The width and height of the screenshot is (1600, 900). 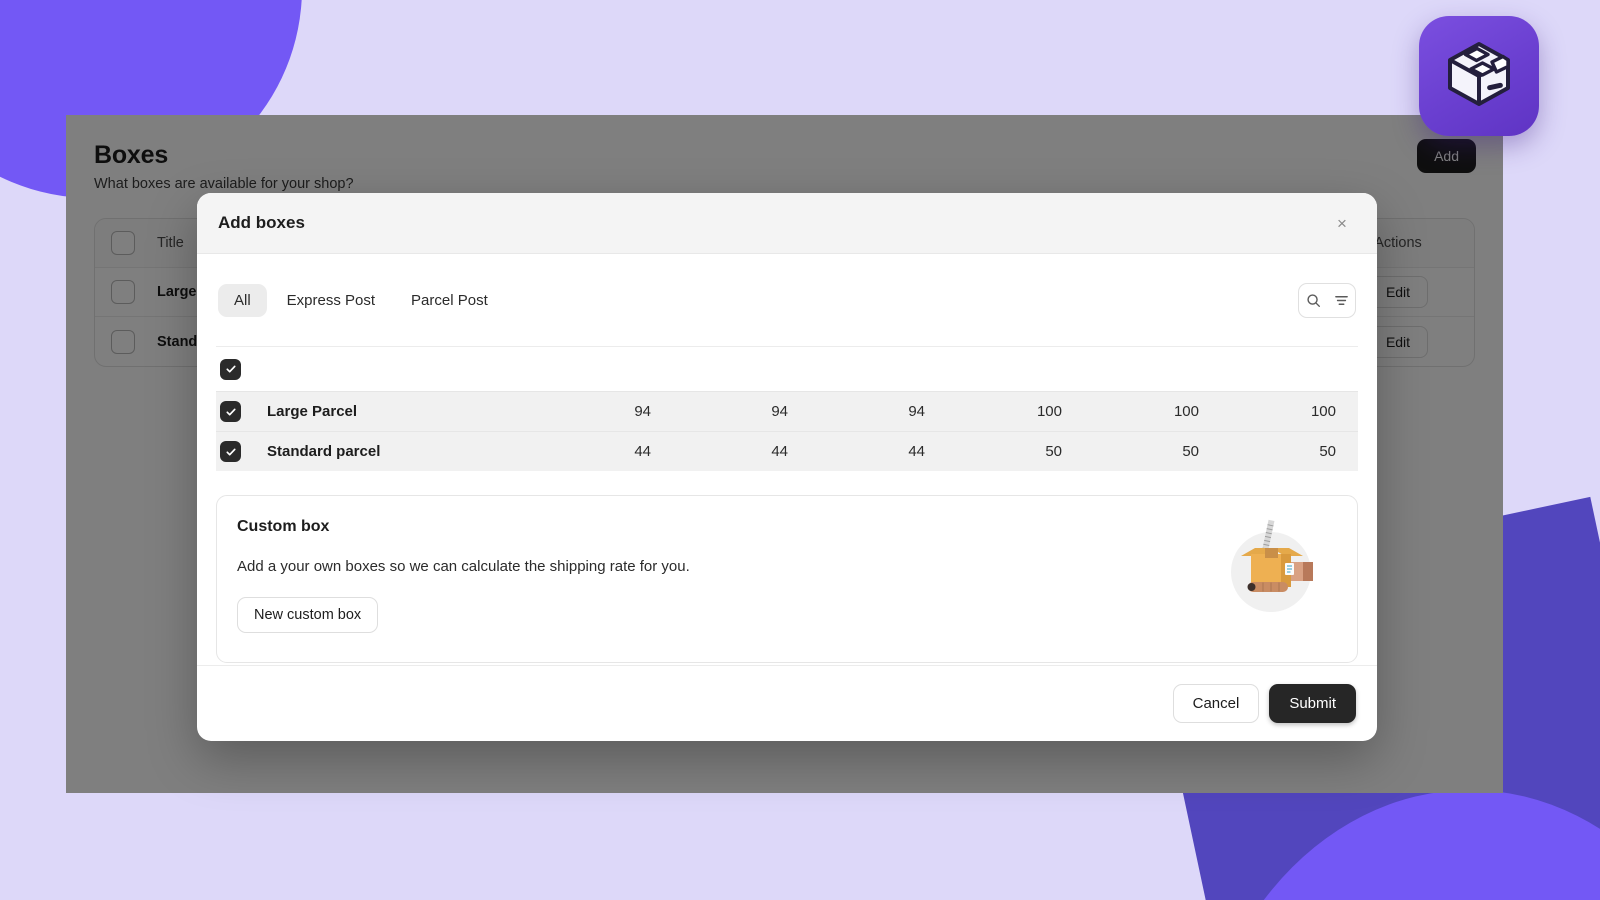 I want to click on new-custom-box-button: New custom box, so click(x=308, y=615).